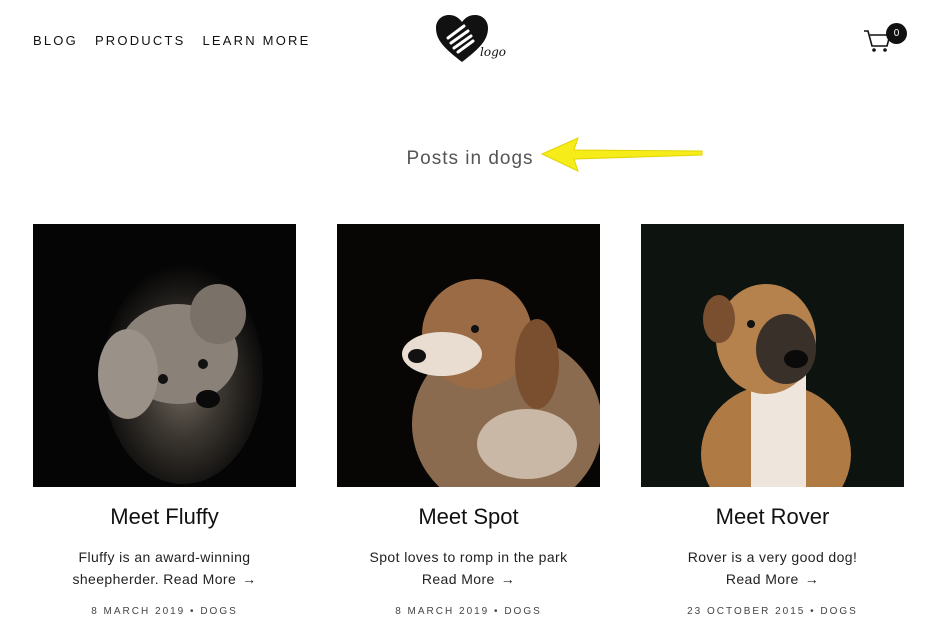  What do you see at coordinates (470, 158) in the screenshot?
I see `page-title: Posts in dogs` at bounding box center [470, 158].